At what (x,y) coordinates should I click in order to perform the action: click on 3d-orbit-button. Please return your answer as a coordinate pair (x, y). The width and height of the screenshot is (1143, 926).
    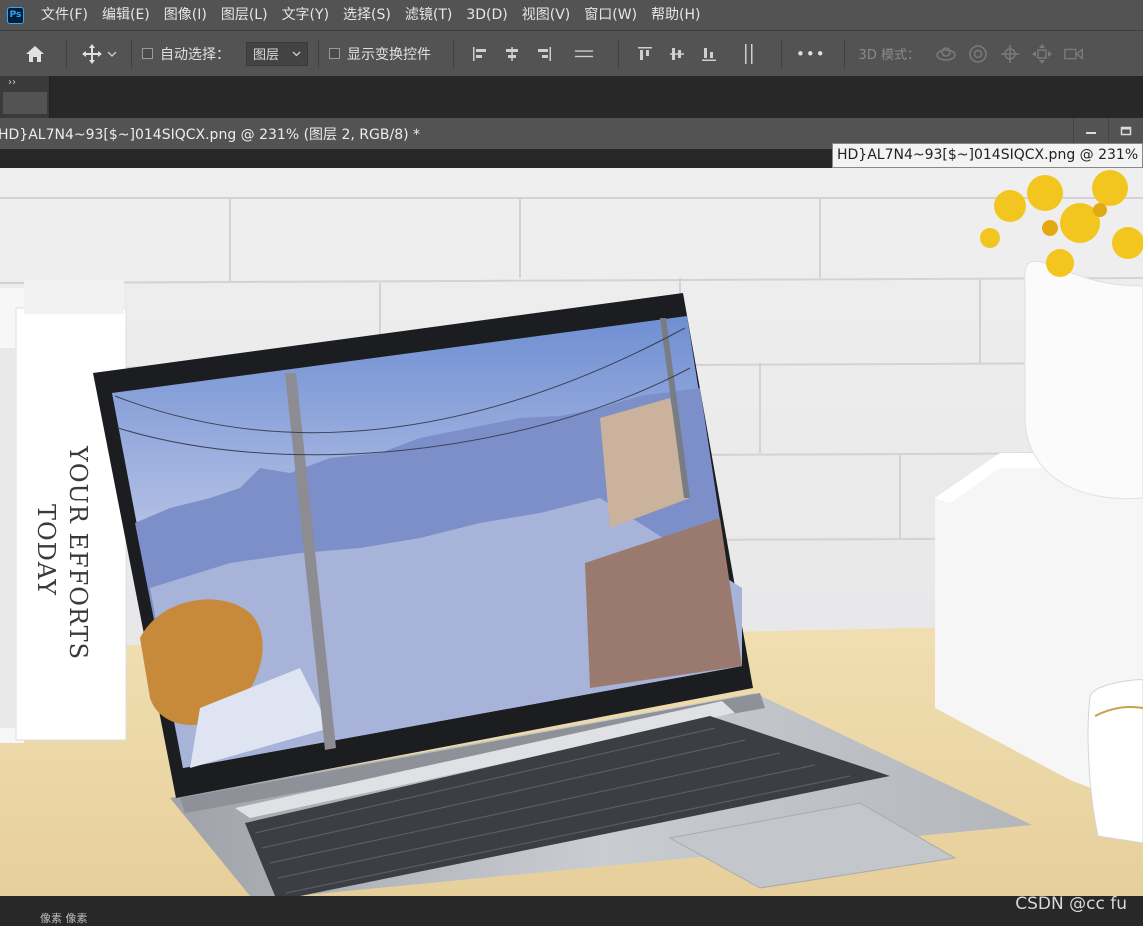
    Looking at the image, I should click on (946, 54).